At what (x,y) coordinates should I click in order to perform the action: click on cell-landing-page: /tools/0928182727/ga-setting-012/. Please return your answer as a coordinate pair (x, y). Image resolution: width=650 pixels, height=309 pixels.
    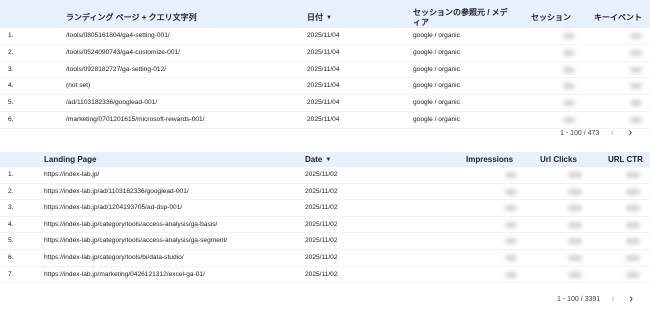
    Looking at the image, I should click on (116, 69).